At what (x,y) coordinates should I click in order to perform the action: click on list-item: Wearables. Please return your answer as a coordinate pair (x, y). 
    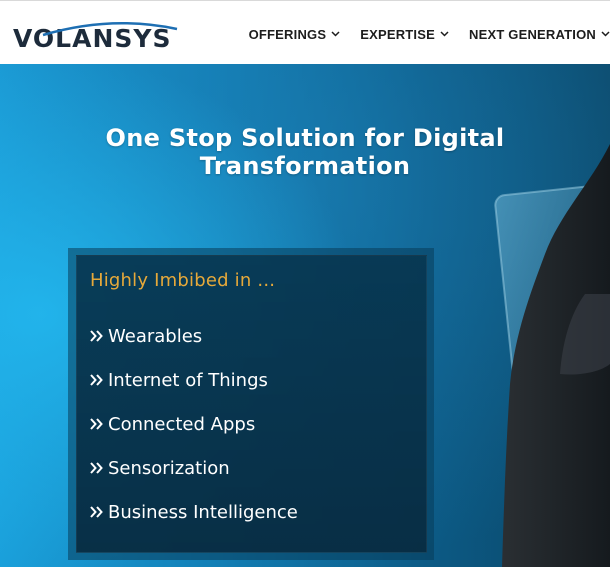
    Looking at the image, I should click on (194, 336).